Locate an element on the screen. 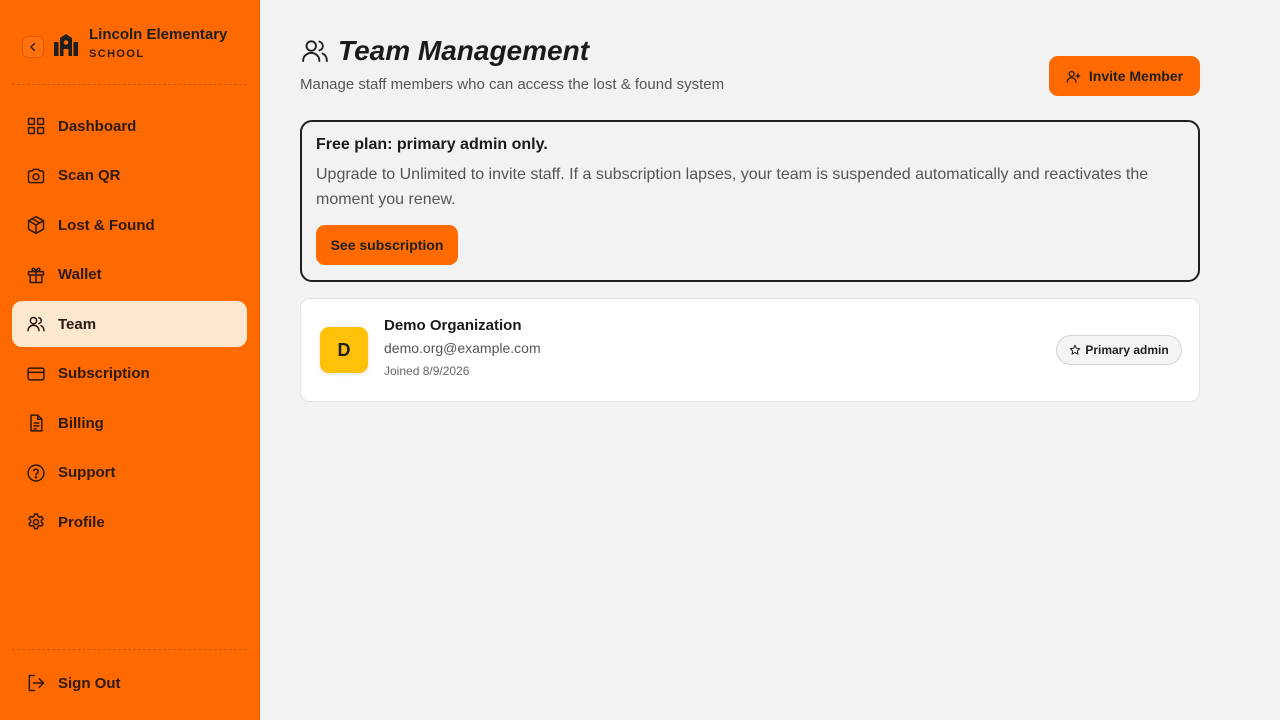 The height and width of the screenshot is (720, 1280). see-subscription-button: See subscription is located at coordinates (387, 245).